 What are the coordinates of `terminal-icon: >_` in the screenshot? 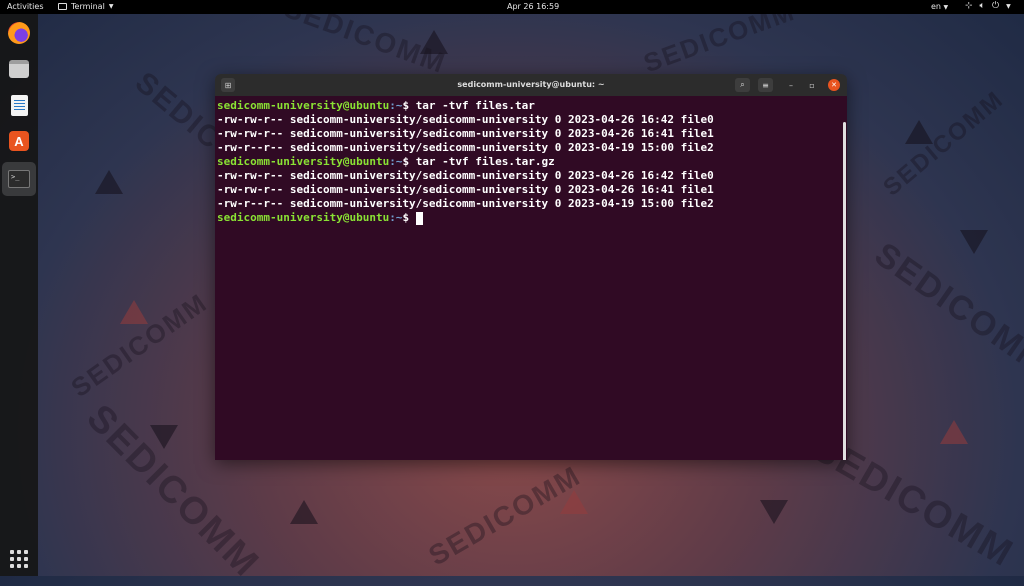 It's located at (19, 179).